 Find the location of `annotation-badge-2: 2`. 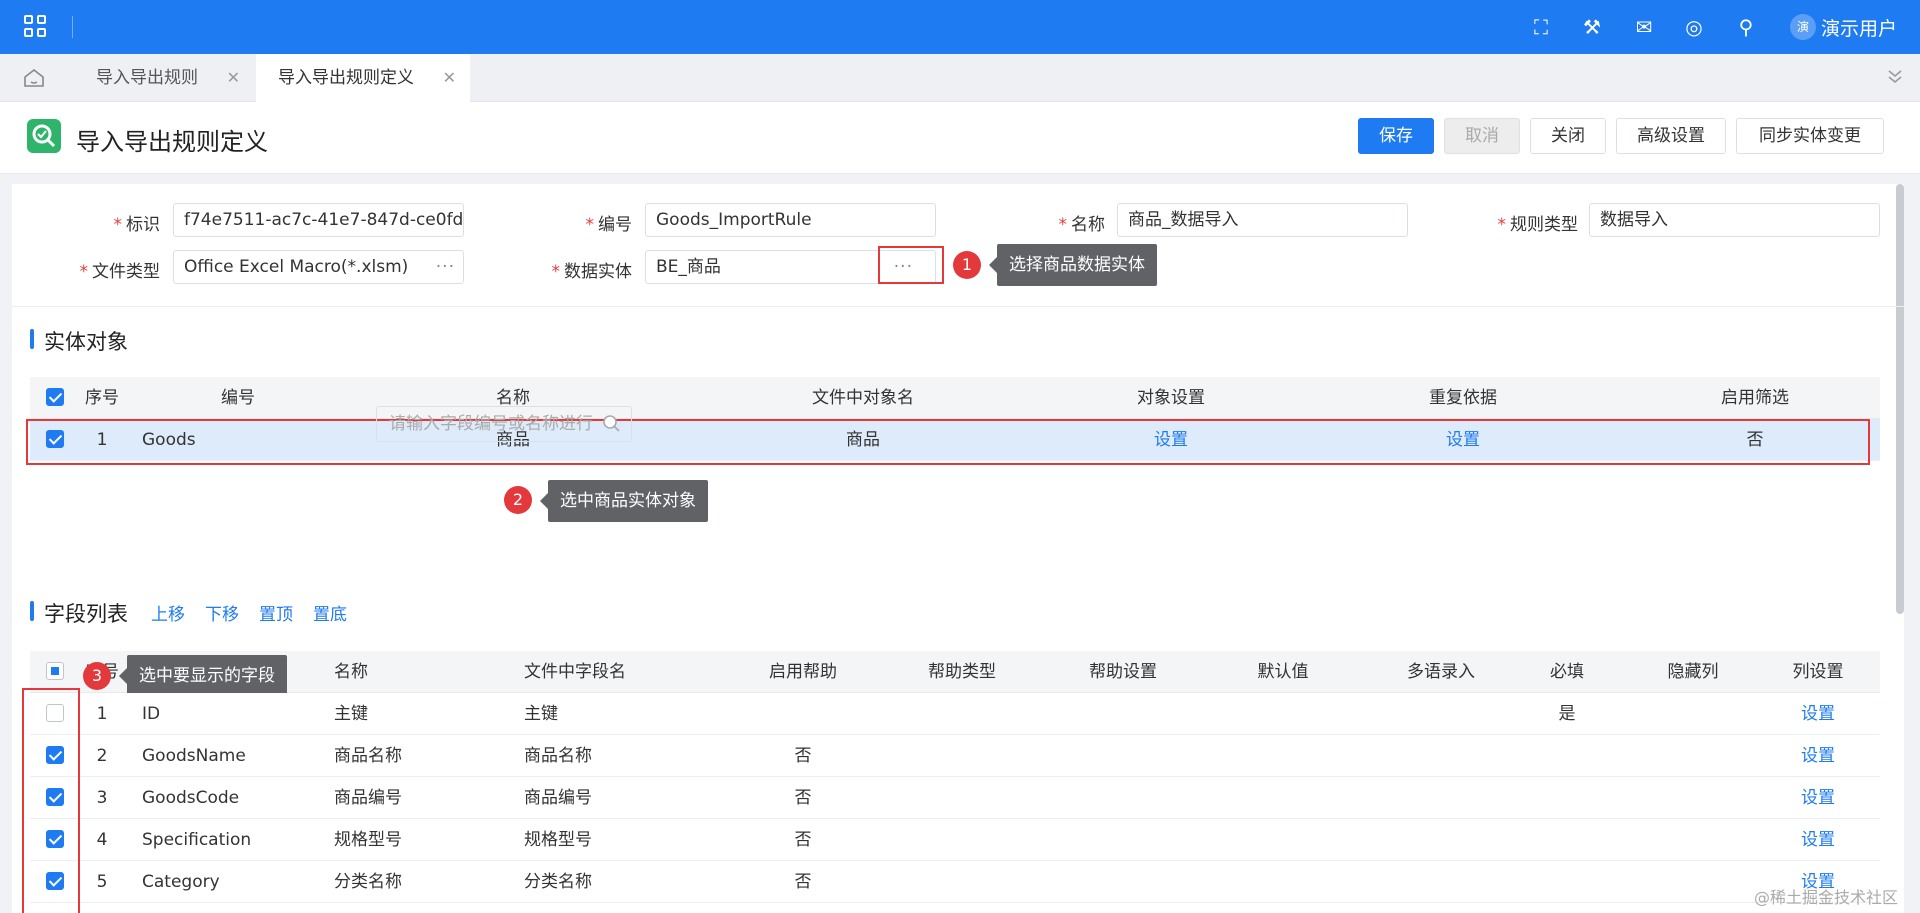

annotation-badge-2: 2 is located at coordinates (518, 500).